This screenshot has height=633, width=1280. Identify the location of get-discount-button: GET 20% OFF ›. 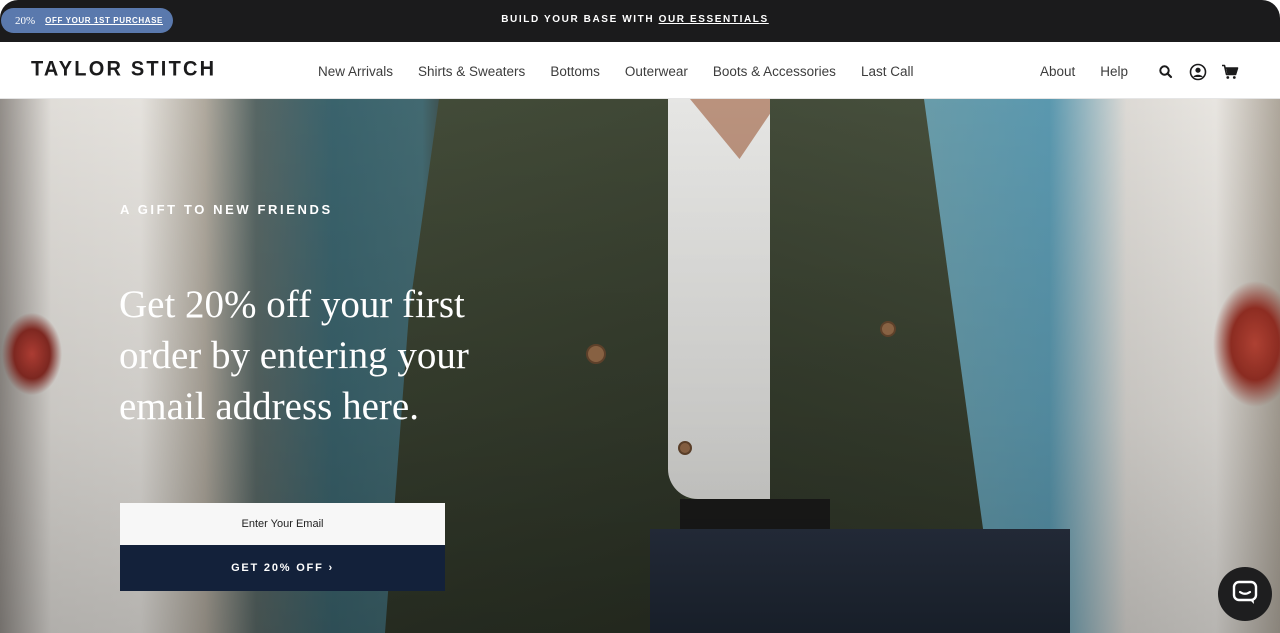
(282, 568).